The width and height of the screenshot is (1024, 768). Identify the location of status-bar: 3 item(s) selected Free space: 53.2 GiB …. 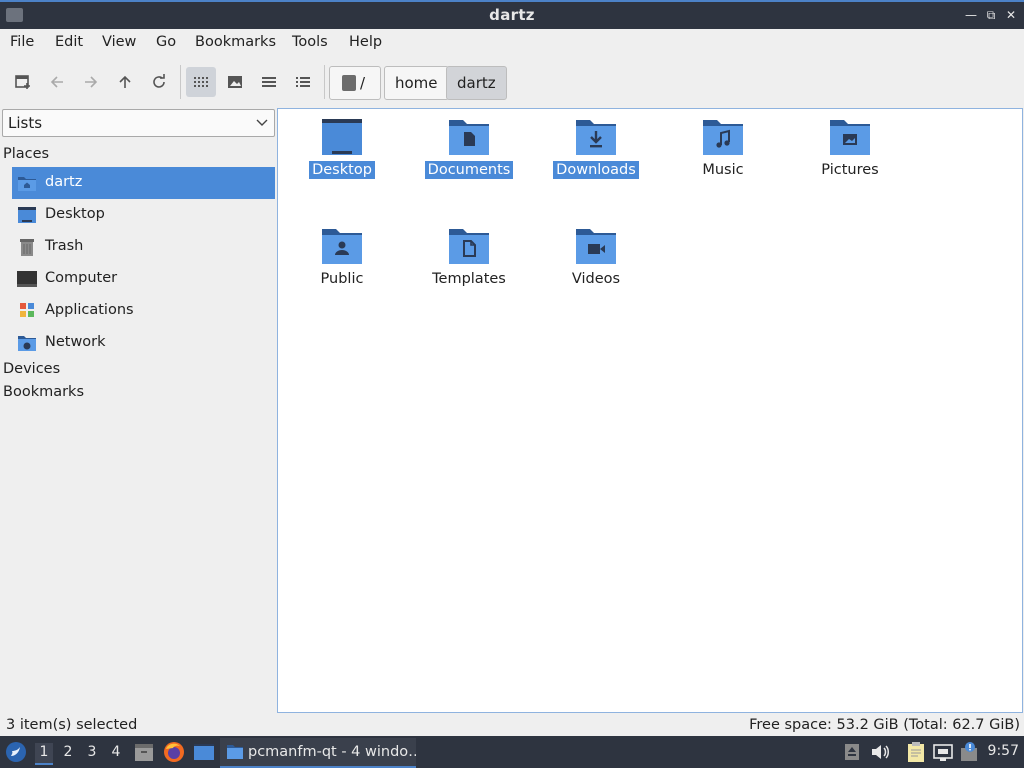
(512, 724).